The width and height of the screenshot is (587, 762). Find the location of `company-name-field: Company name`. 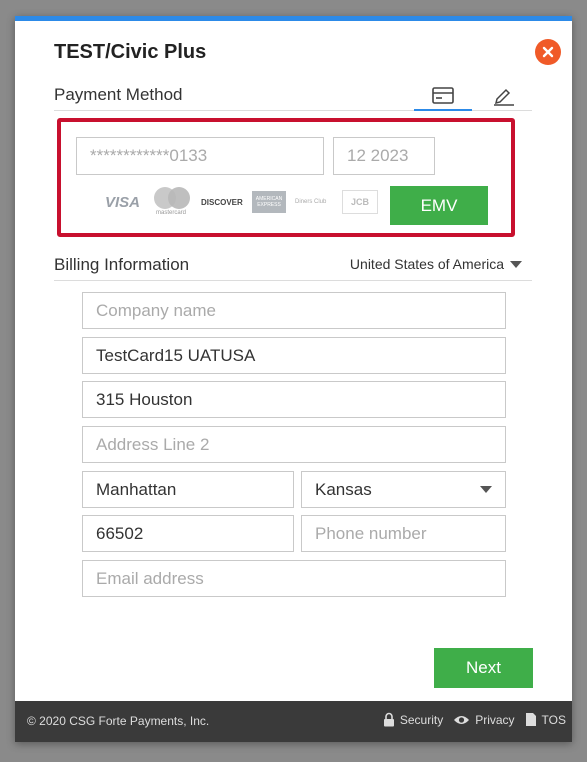

company-name-field: Company name is located at coordinates (294, 310).